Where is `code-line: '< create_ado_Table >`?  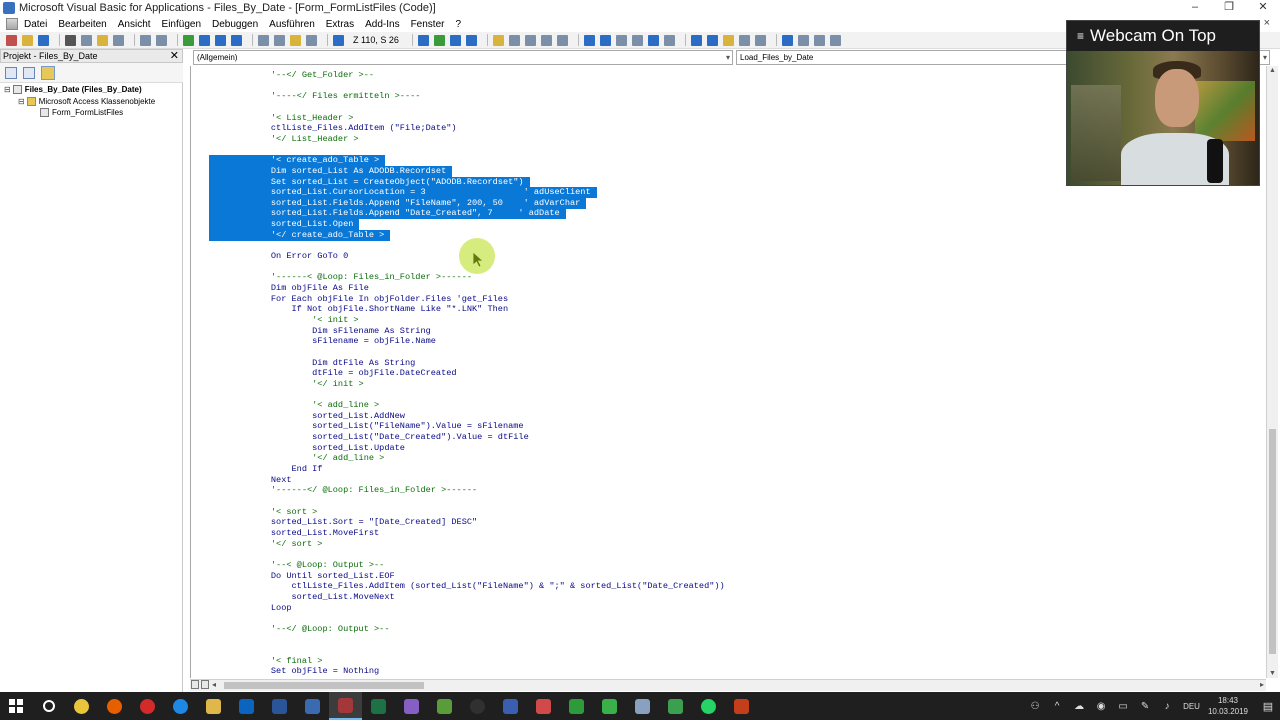 code-line: '< create_ado_Table > is located at coordinates (297, 161).